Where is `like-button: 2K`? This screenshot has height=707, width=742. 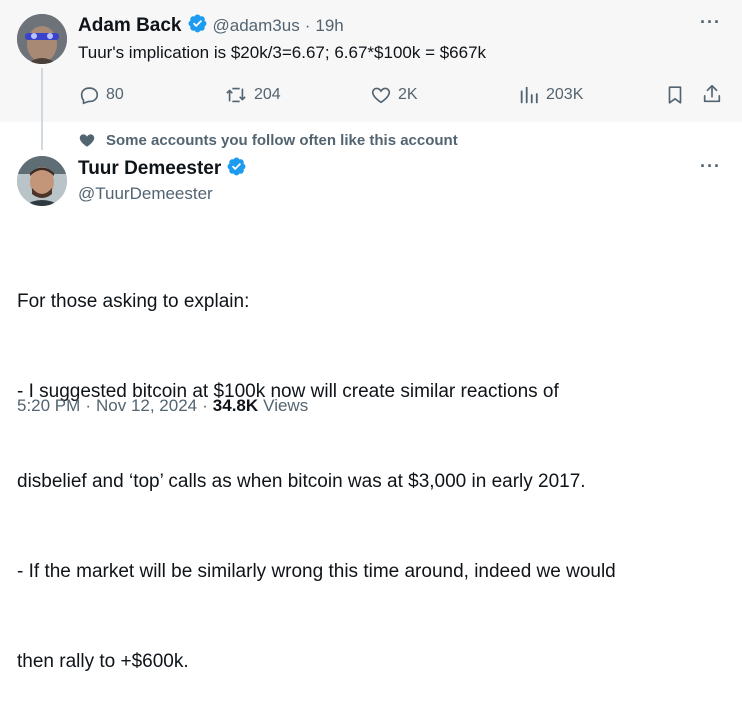 like-button: 2K is located at coordinates (394, 95).